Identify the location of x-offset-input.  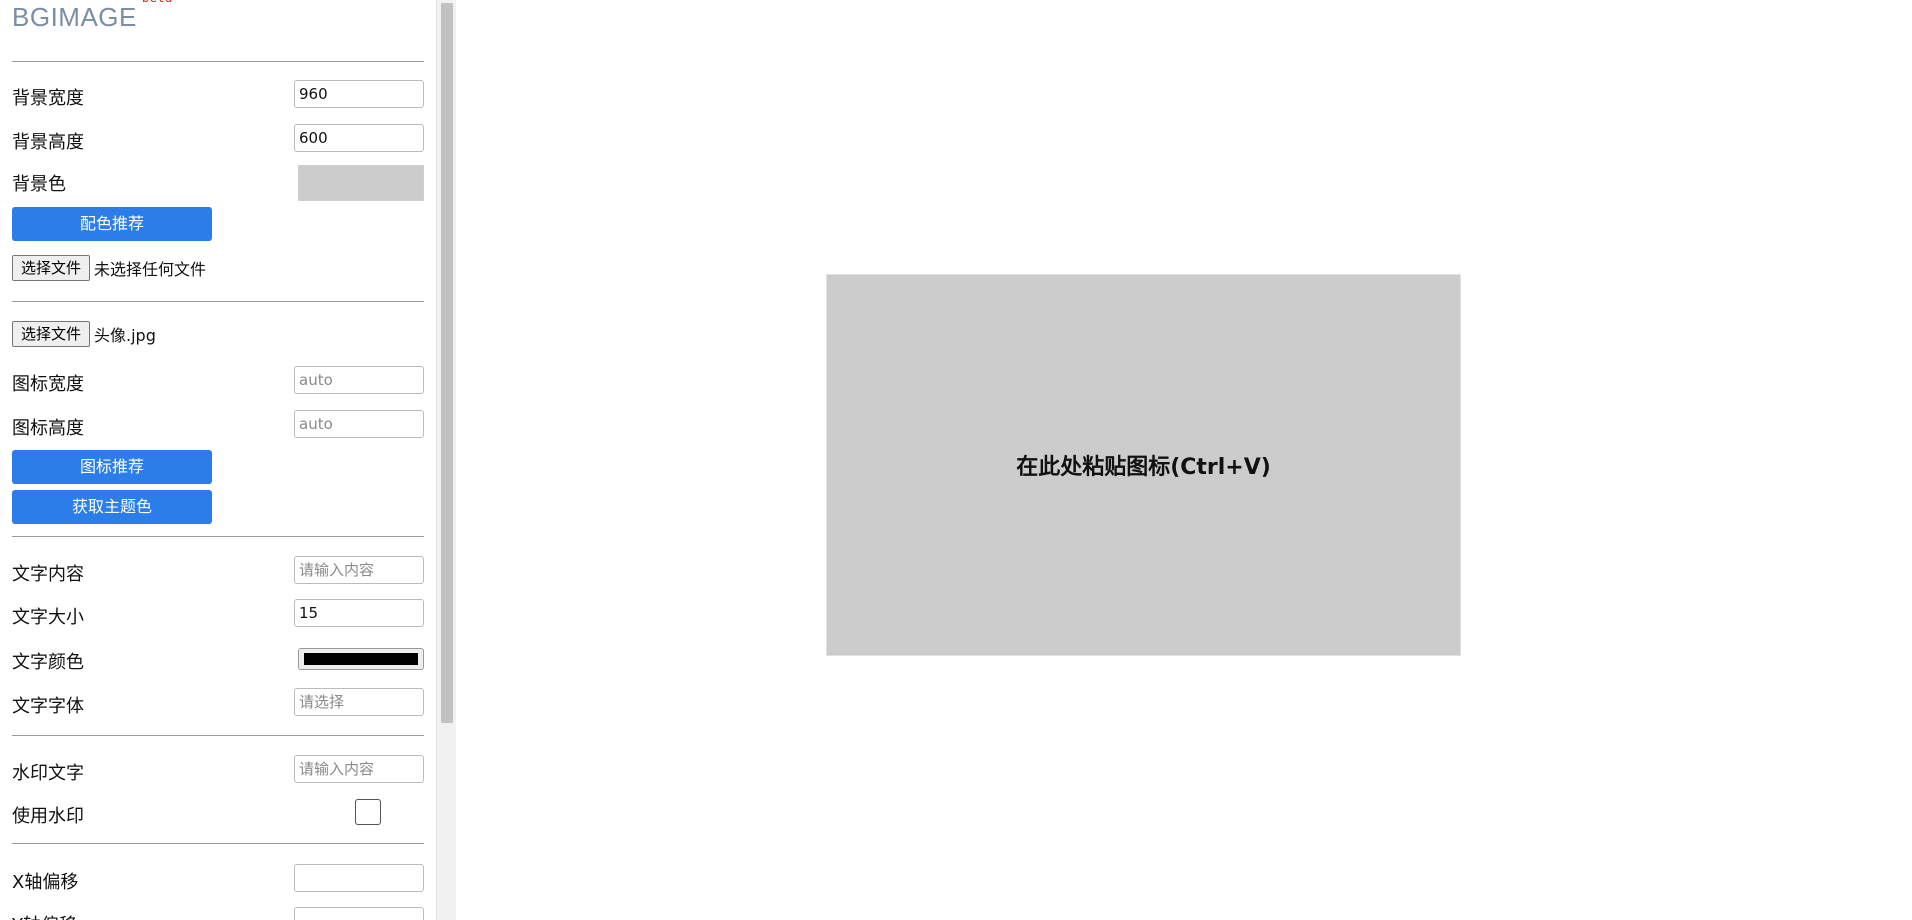
(359, 878).